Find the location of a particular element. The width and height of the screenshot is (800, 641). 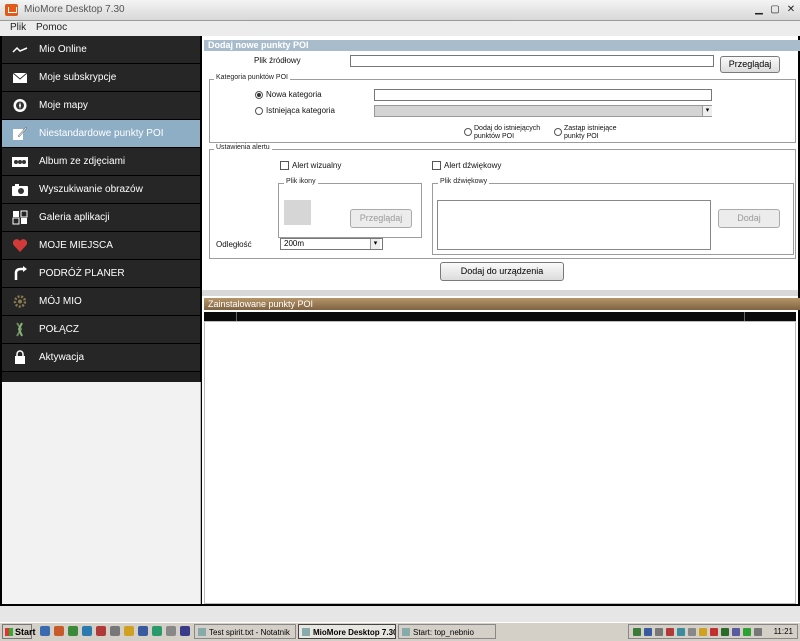

category-legend: Kategoria punktów POI is located at coordinates (252, 77).